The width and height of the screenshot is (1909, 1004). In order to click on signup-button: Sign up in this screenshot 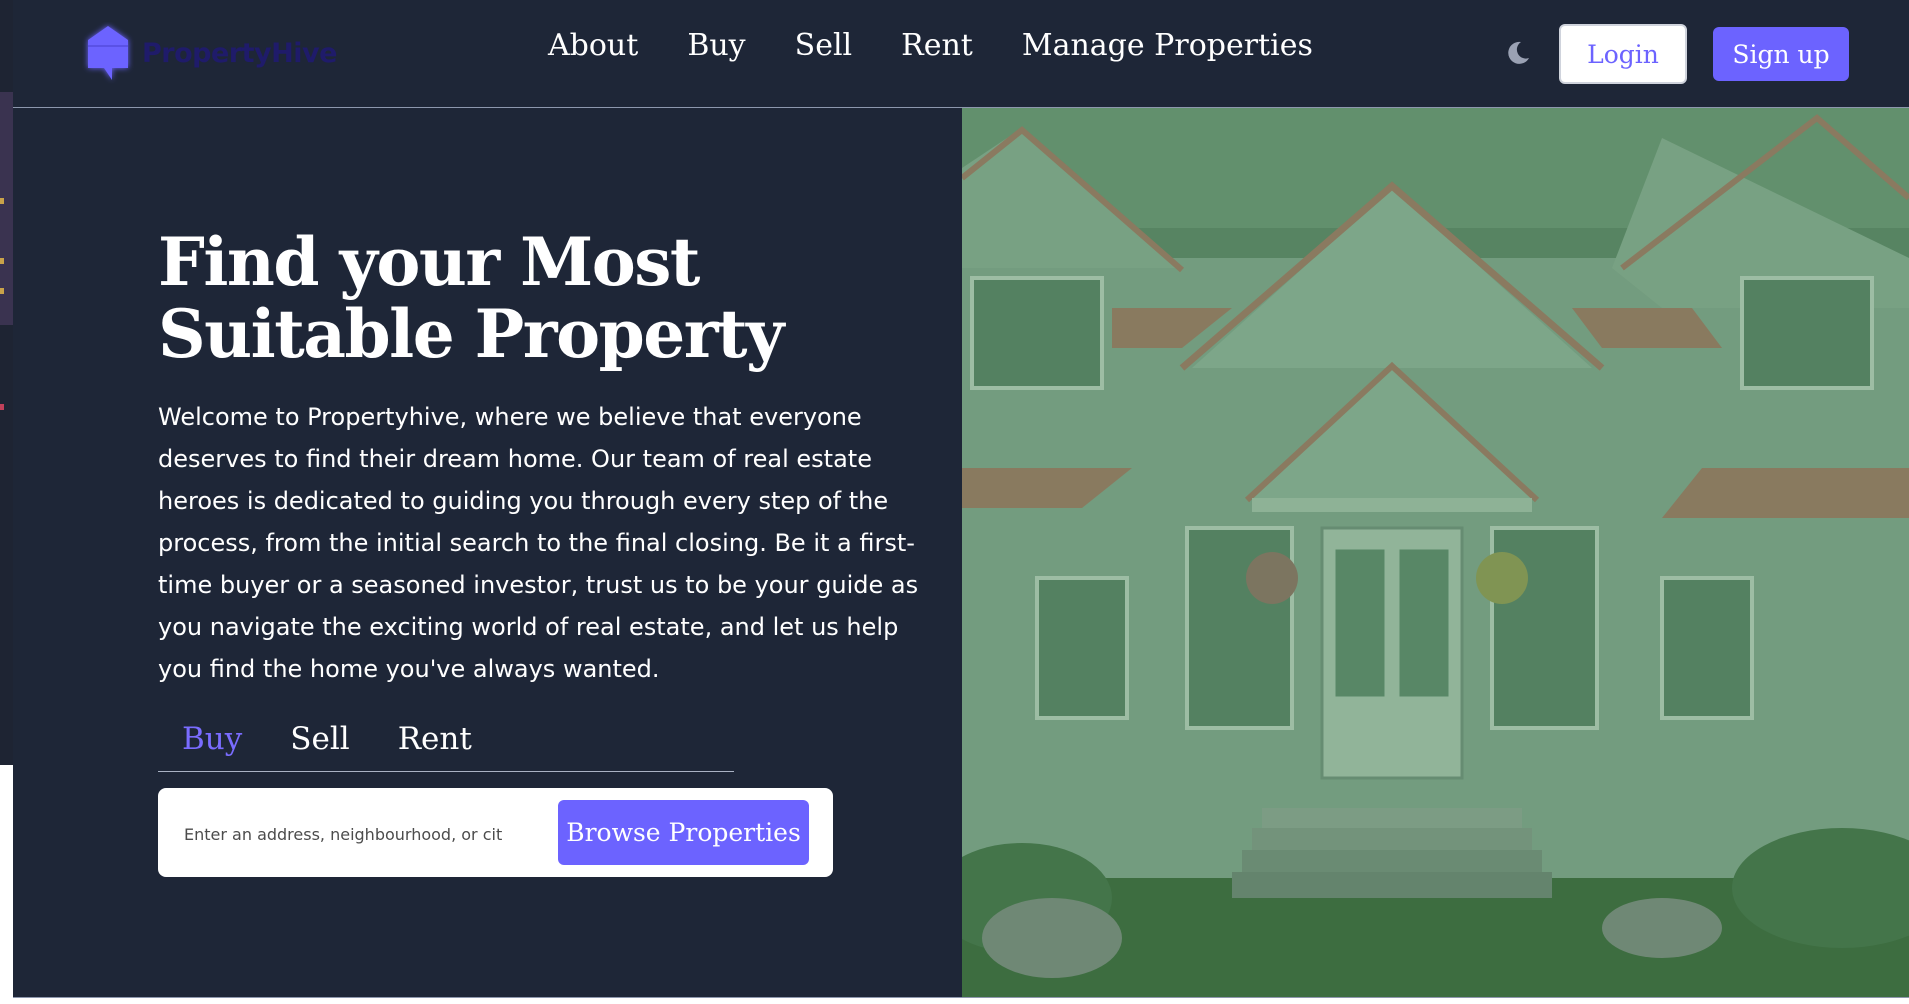, I will do `click(1781, 54)`.